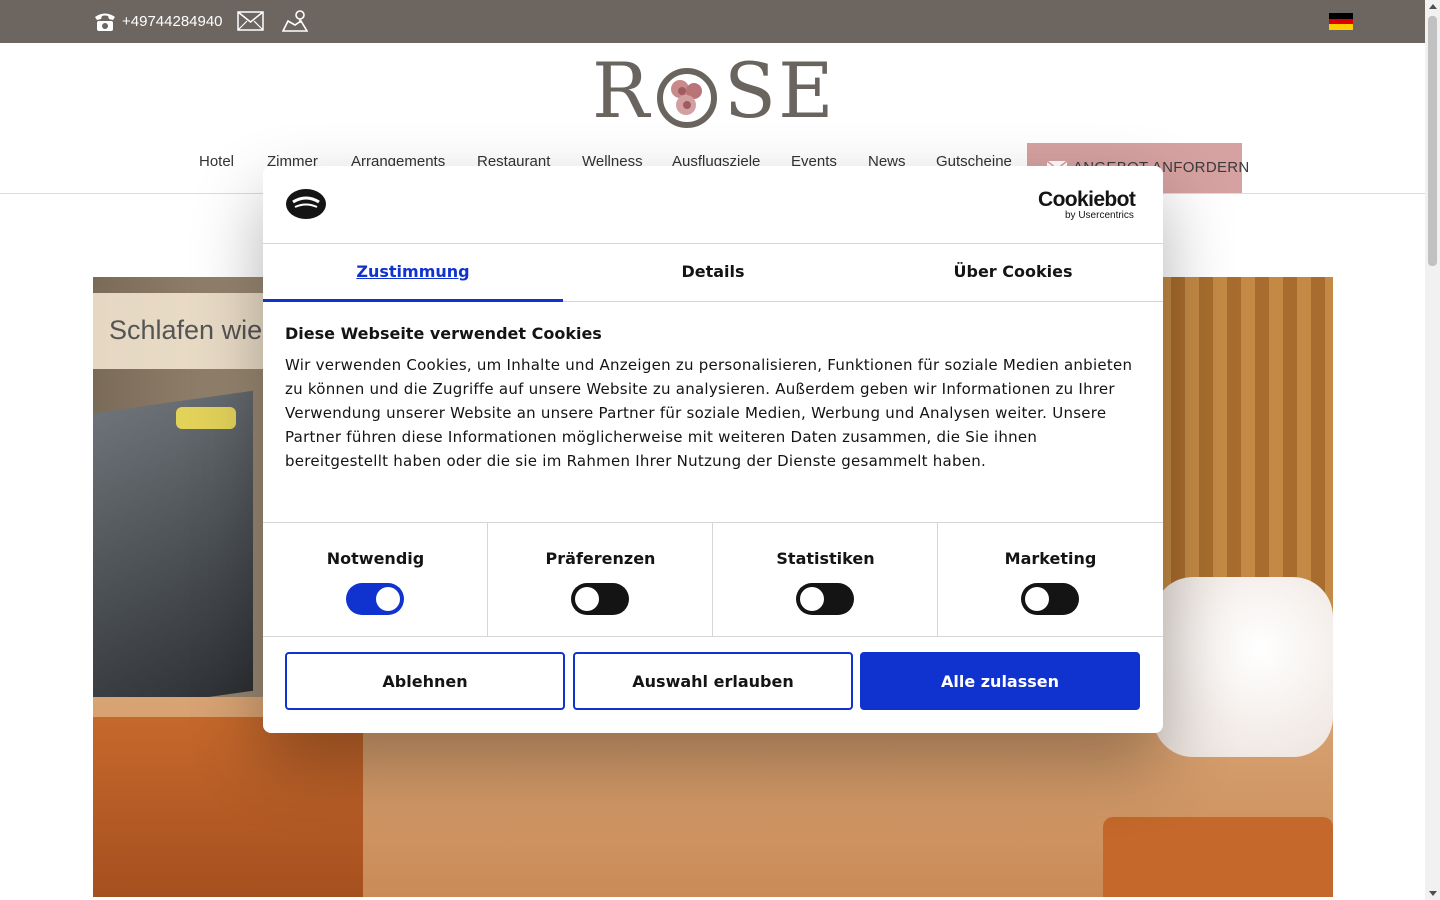  I want to click on hero-nightstand, so click(1218, 857).